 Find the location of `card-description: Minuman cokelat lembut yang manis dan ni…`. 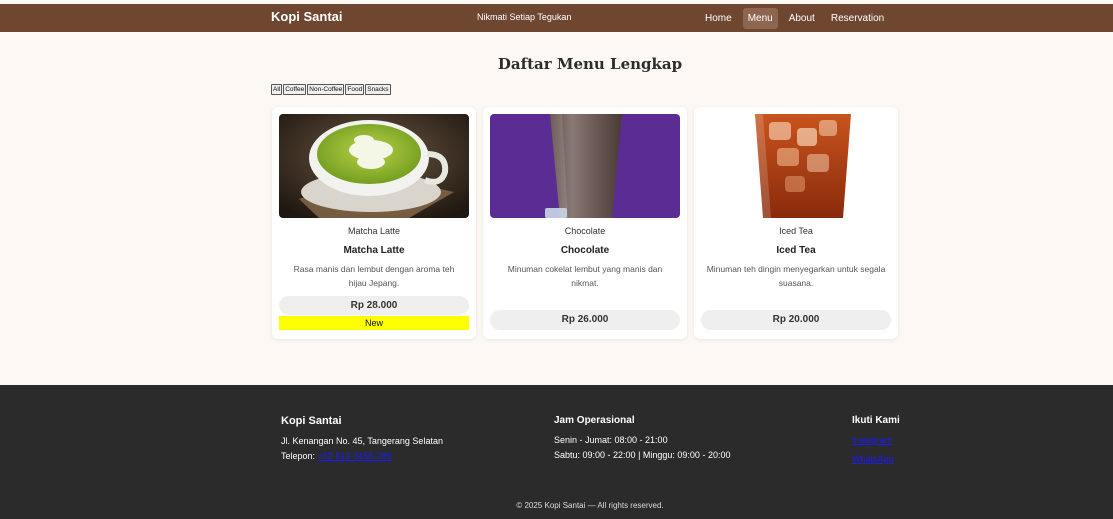

card-description: Minuman cokelat lembut yang manis dan ni… is located at coordinates (585, 276).